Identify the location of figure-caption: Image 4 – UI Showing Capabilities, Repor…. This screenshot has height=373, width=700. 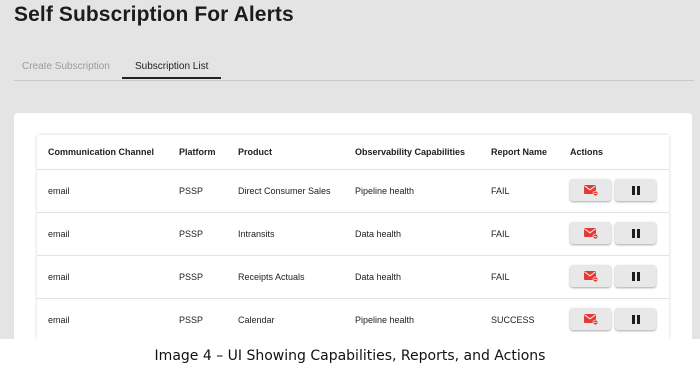
(350, 356).